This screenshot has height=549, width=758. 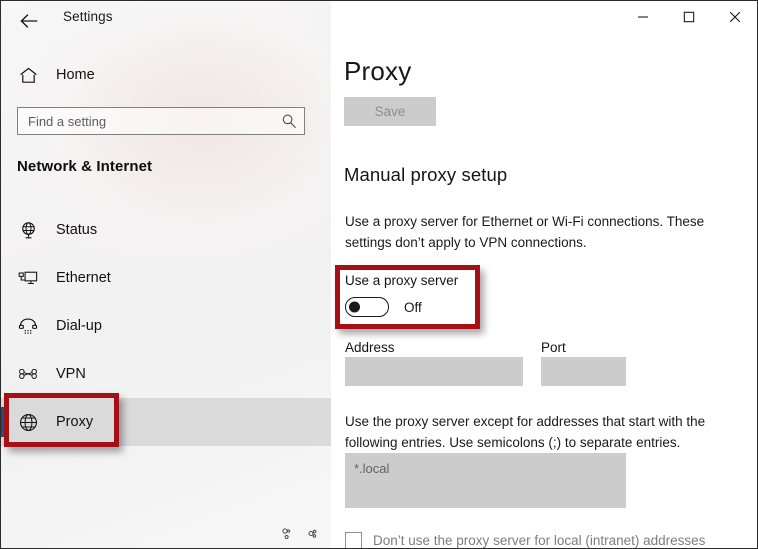 I want to click on sidebar-item-proxy-label: Proxy, so click(x=75, y=422).